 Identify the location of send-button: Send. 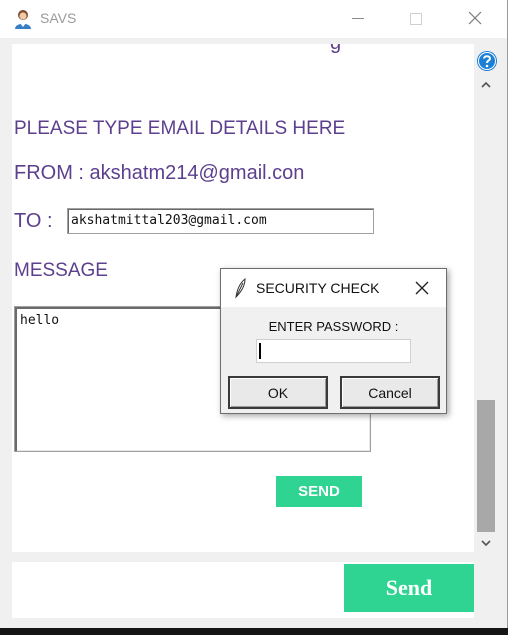
(409, 588).